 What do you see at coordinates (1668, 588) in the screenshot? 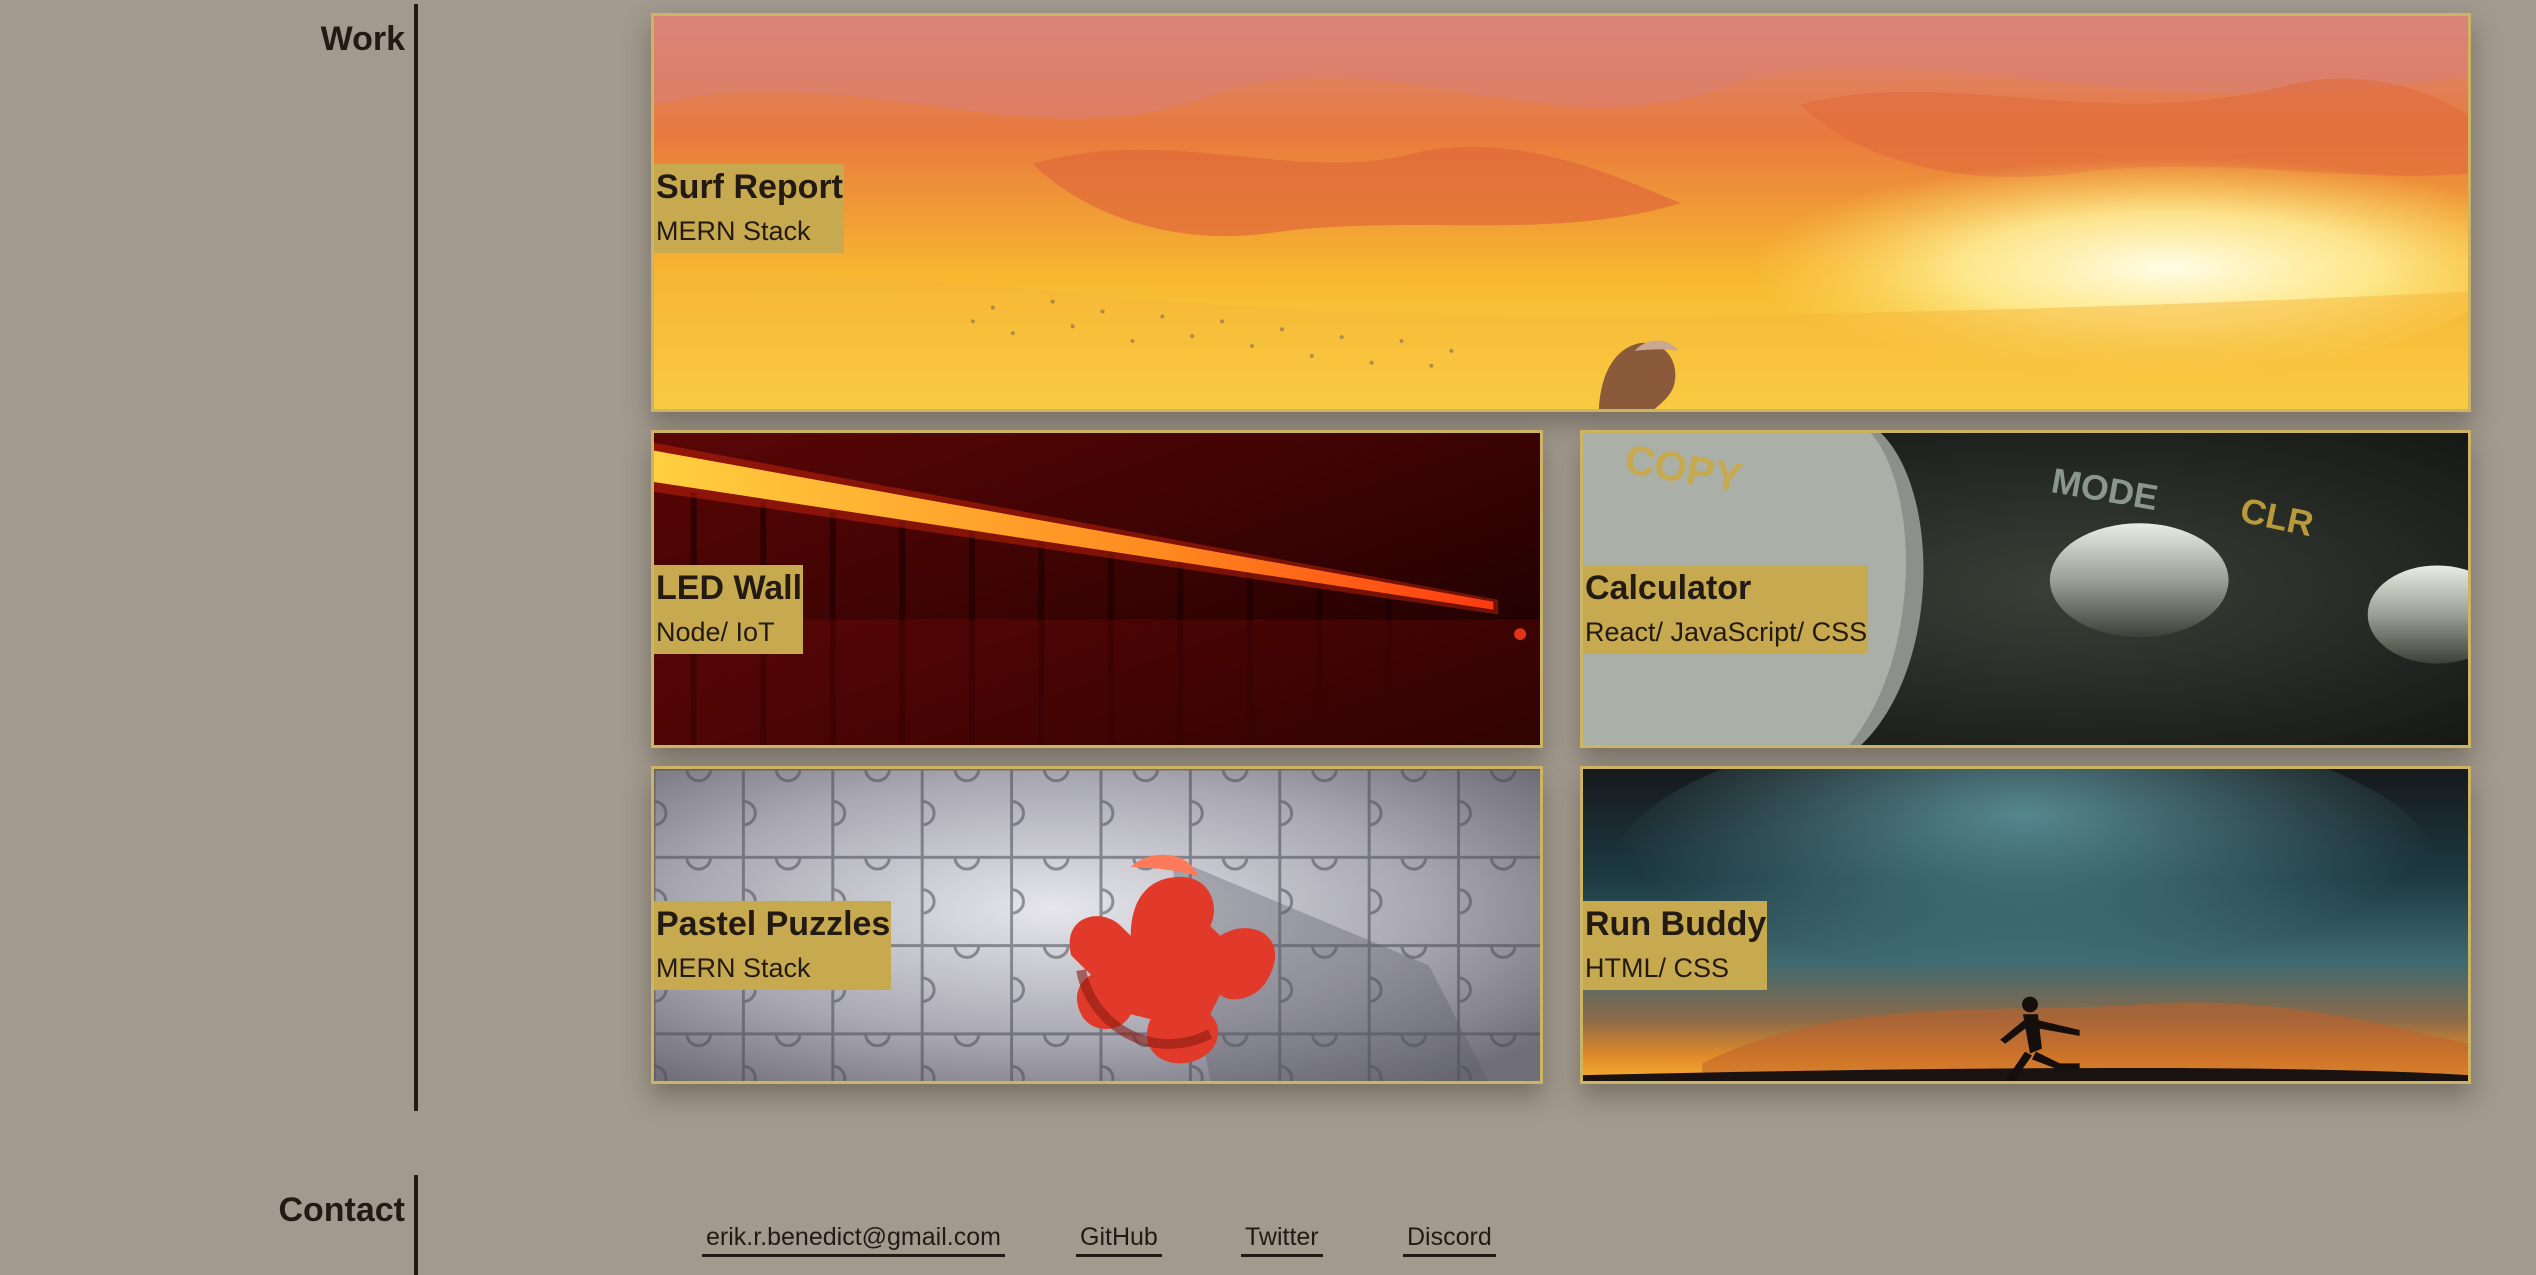
I see `project-title: Calculator` at bounding box center [1668, 588].